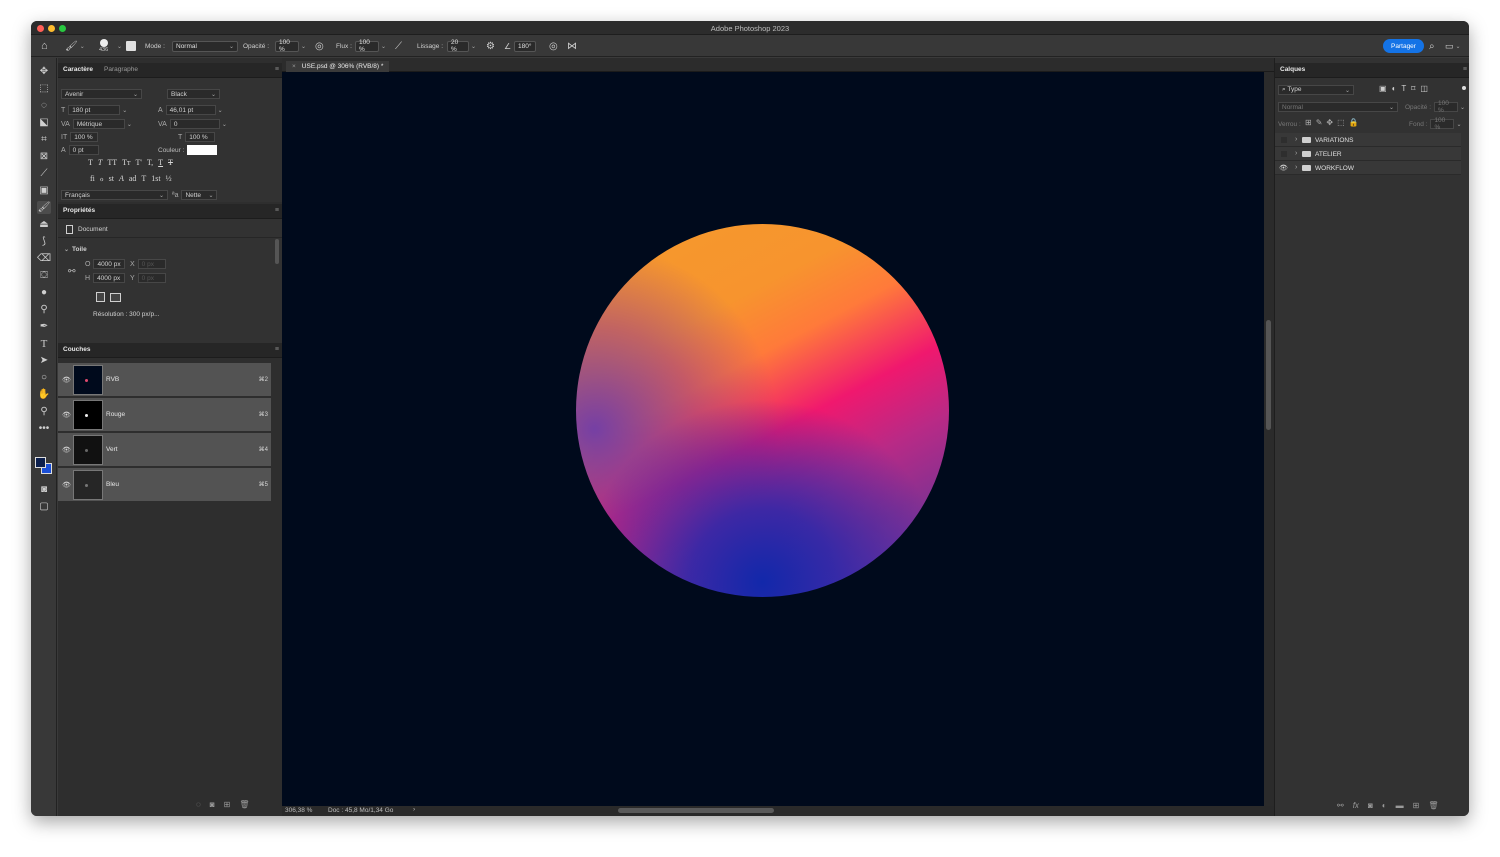  Describe the element at coordinates (1292, 69) in the screenshot. I see `tab-layers: Calques` at that location.